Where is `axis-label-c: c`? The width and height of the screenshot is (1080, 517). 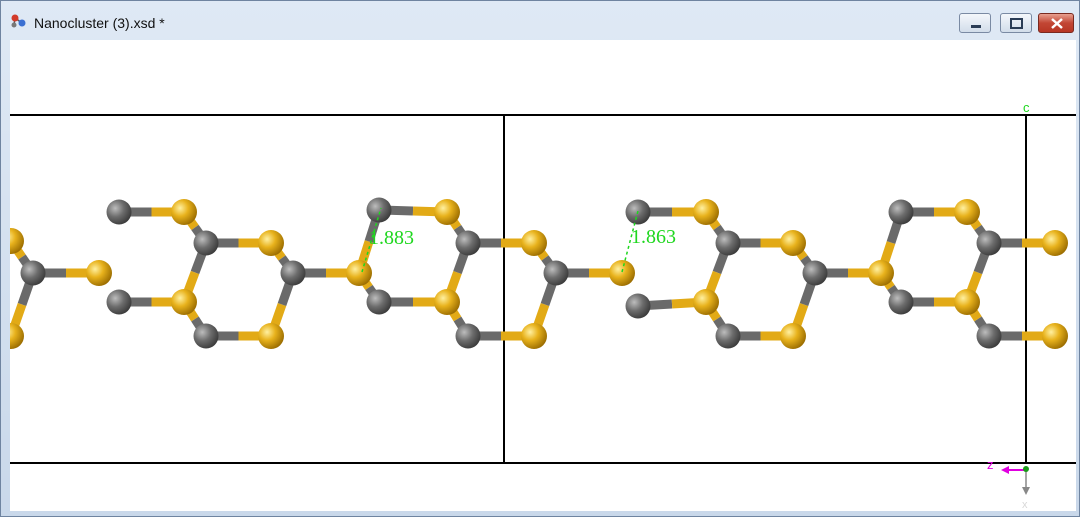
axis-label-c: c is located at coordinates (1026, 107).